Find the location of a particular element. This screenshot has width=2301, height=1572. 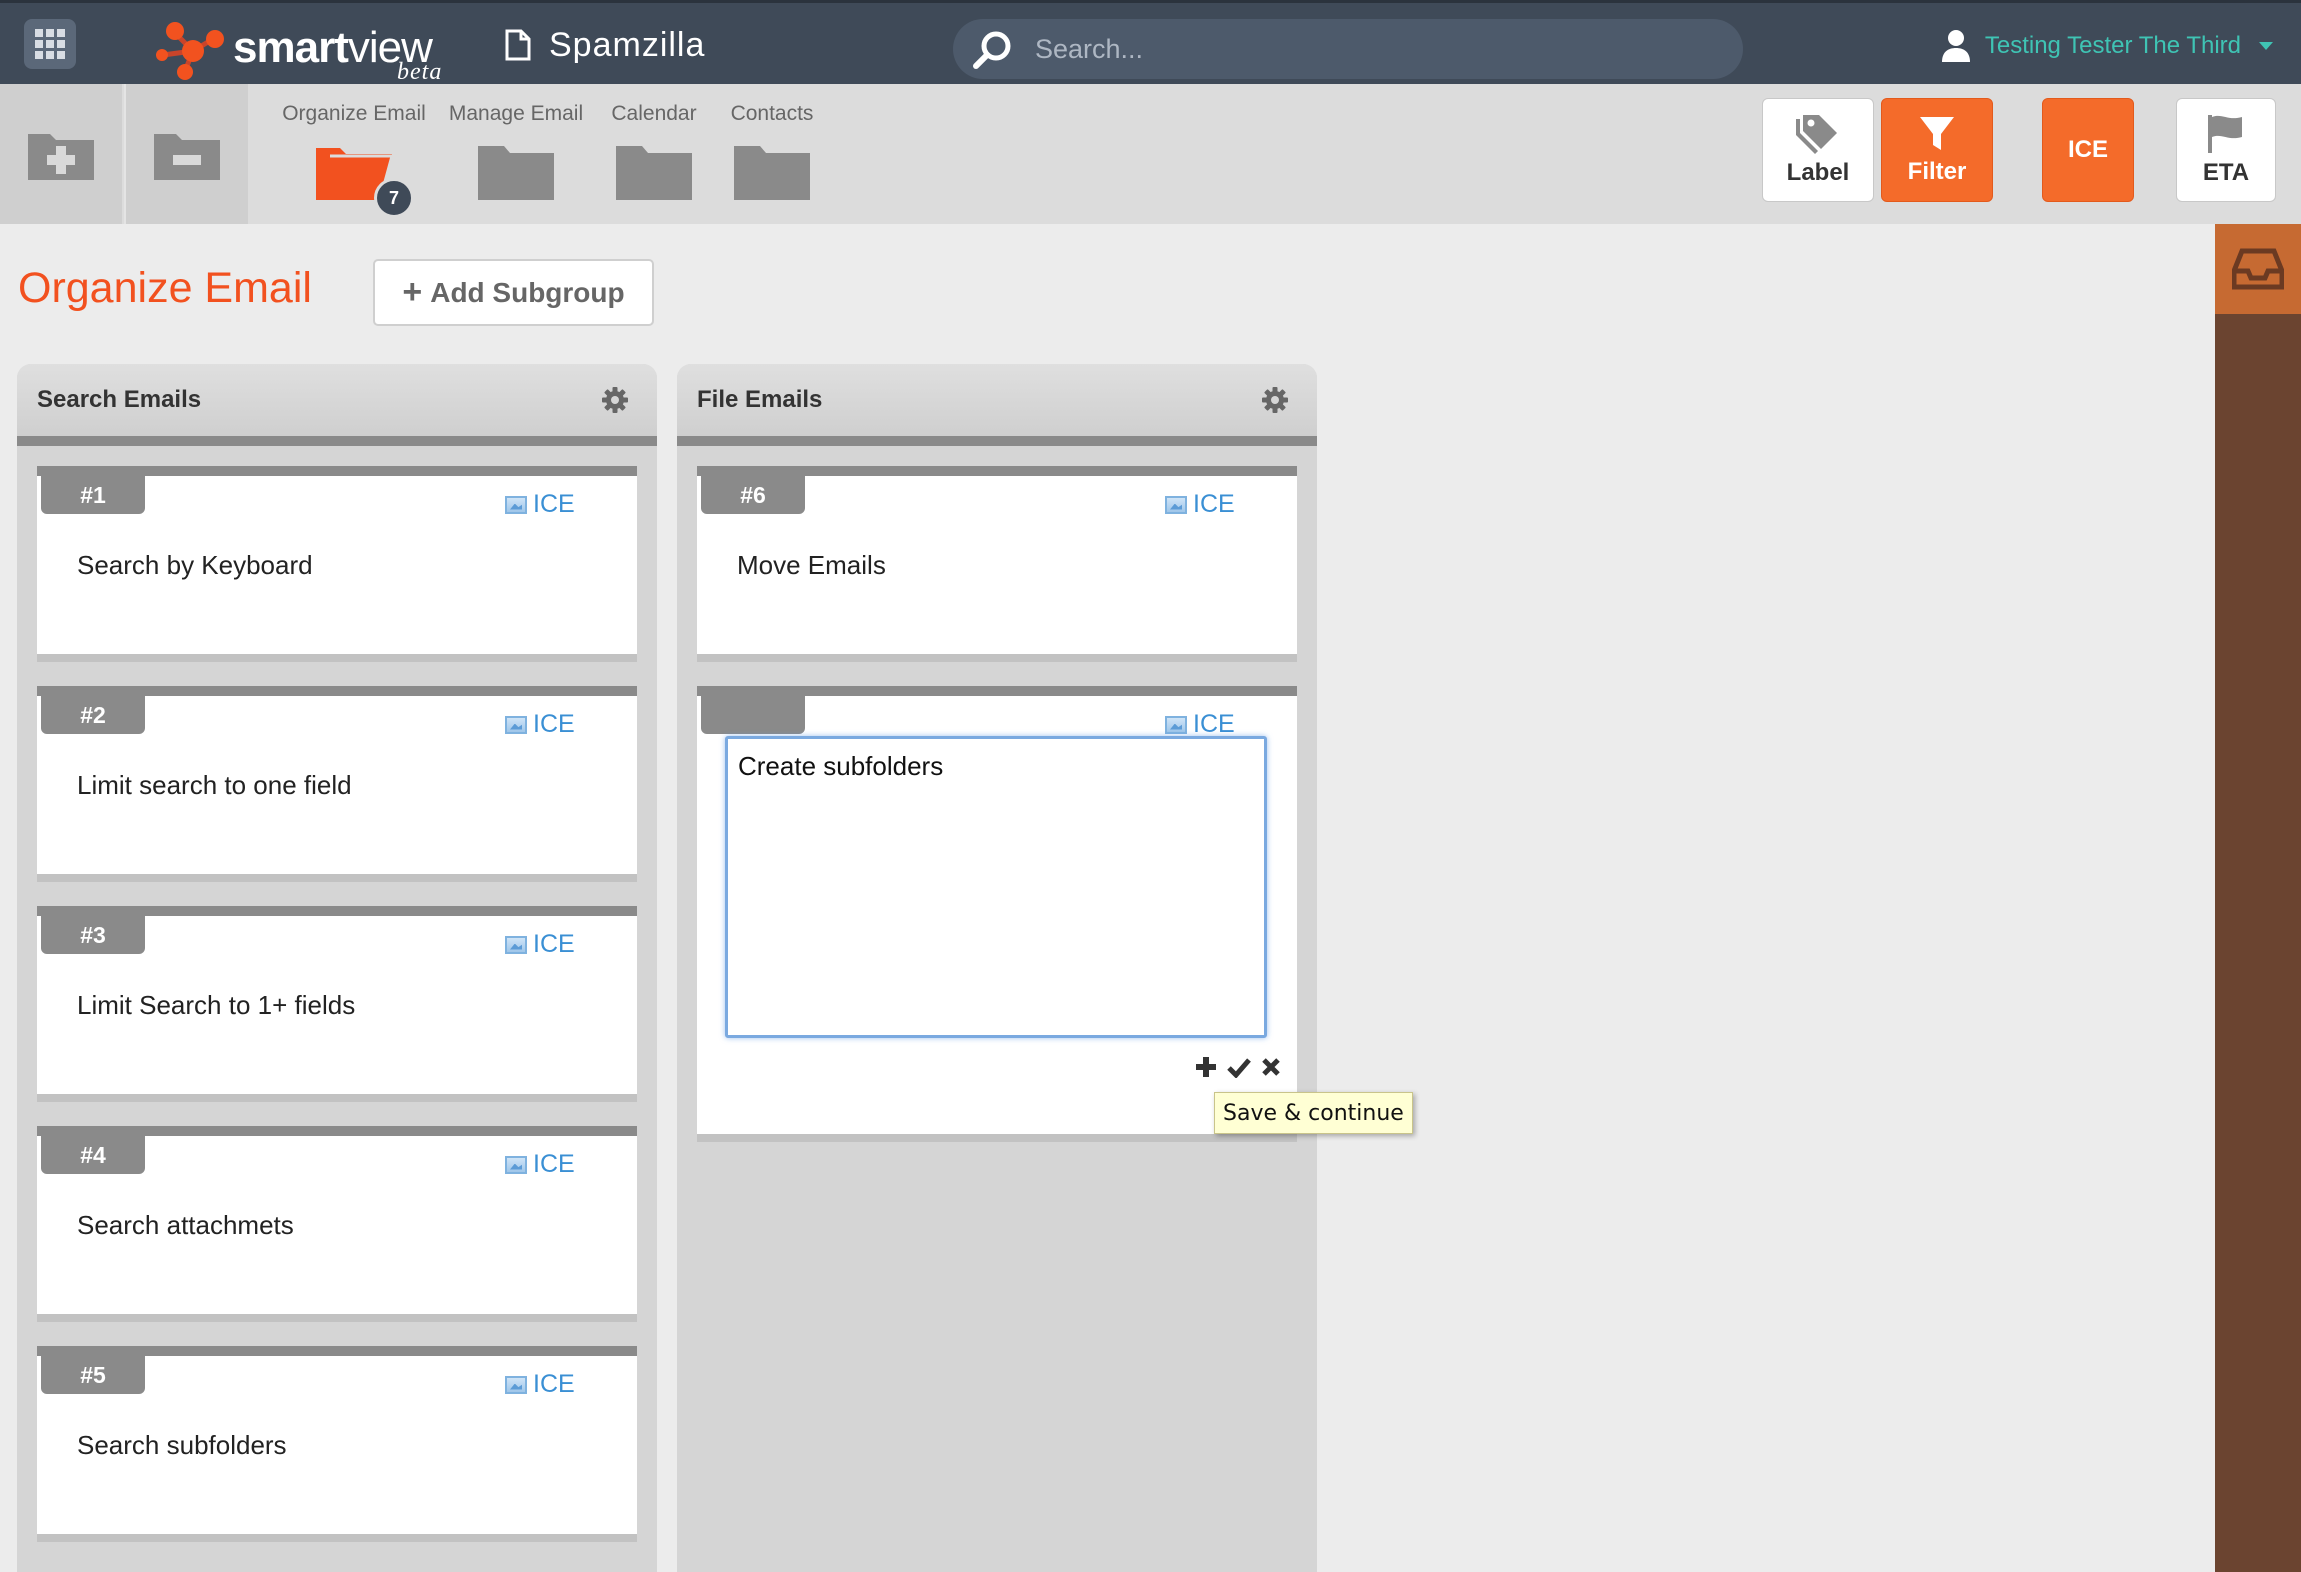

ice-button: ICE is located at coordinates (2088, 150).